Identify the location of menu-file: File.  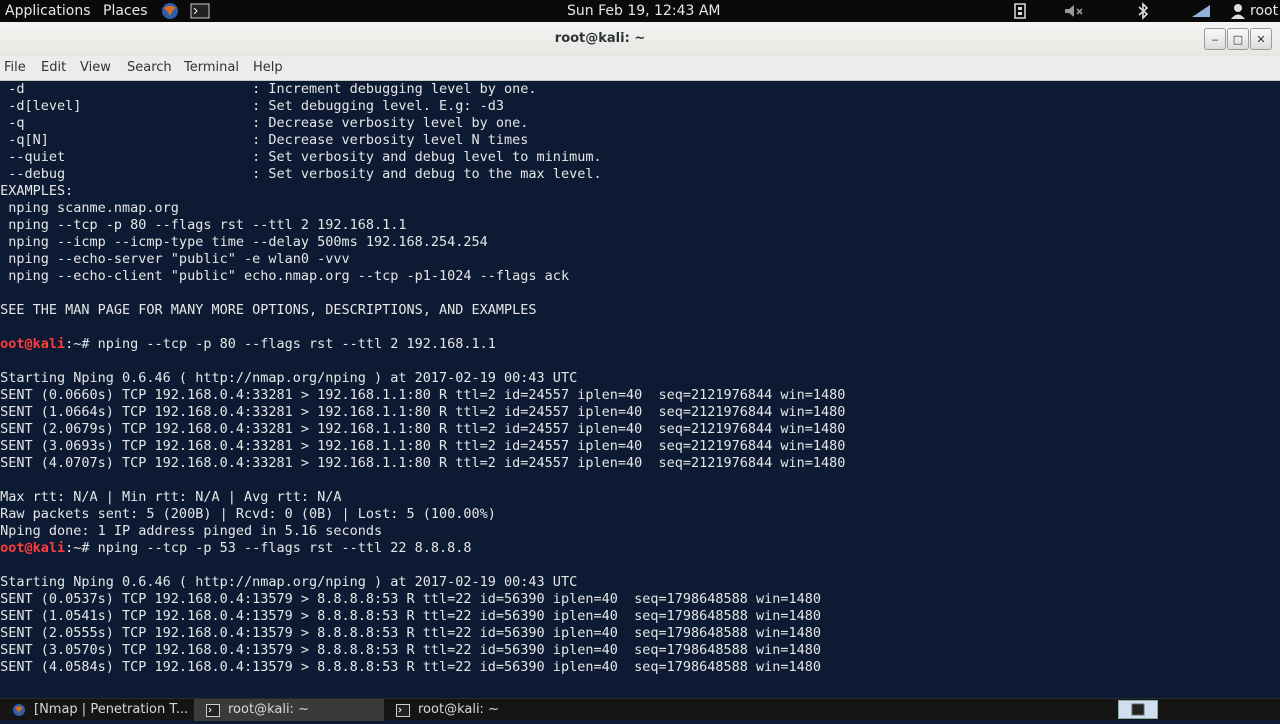
(15, 68).